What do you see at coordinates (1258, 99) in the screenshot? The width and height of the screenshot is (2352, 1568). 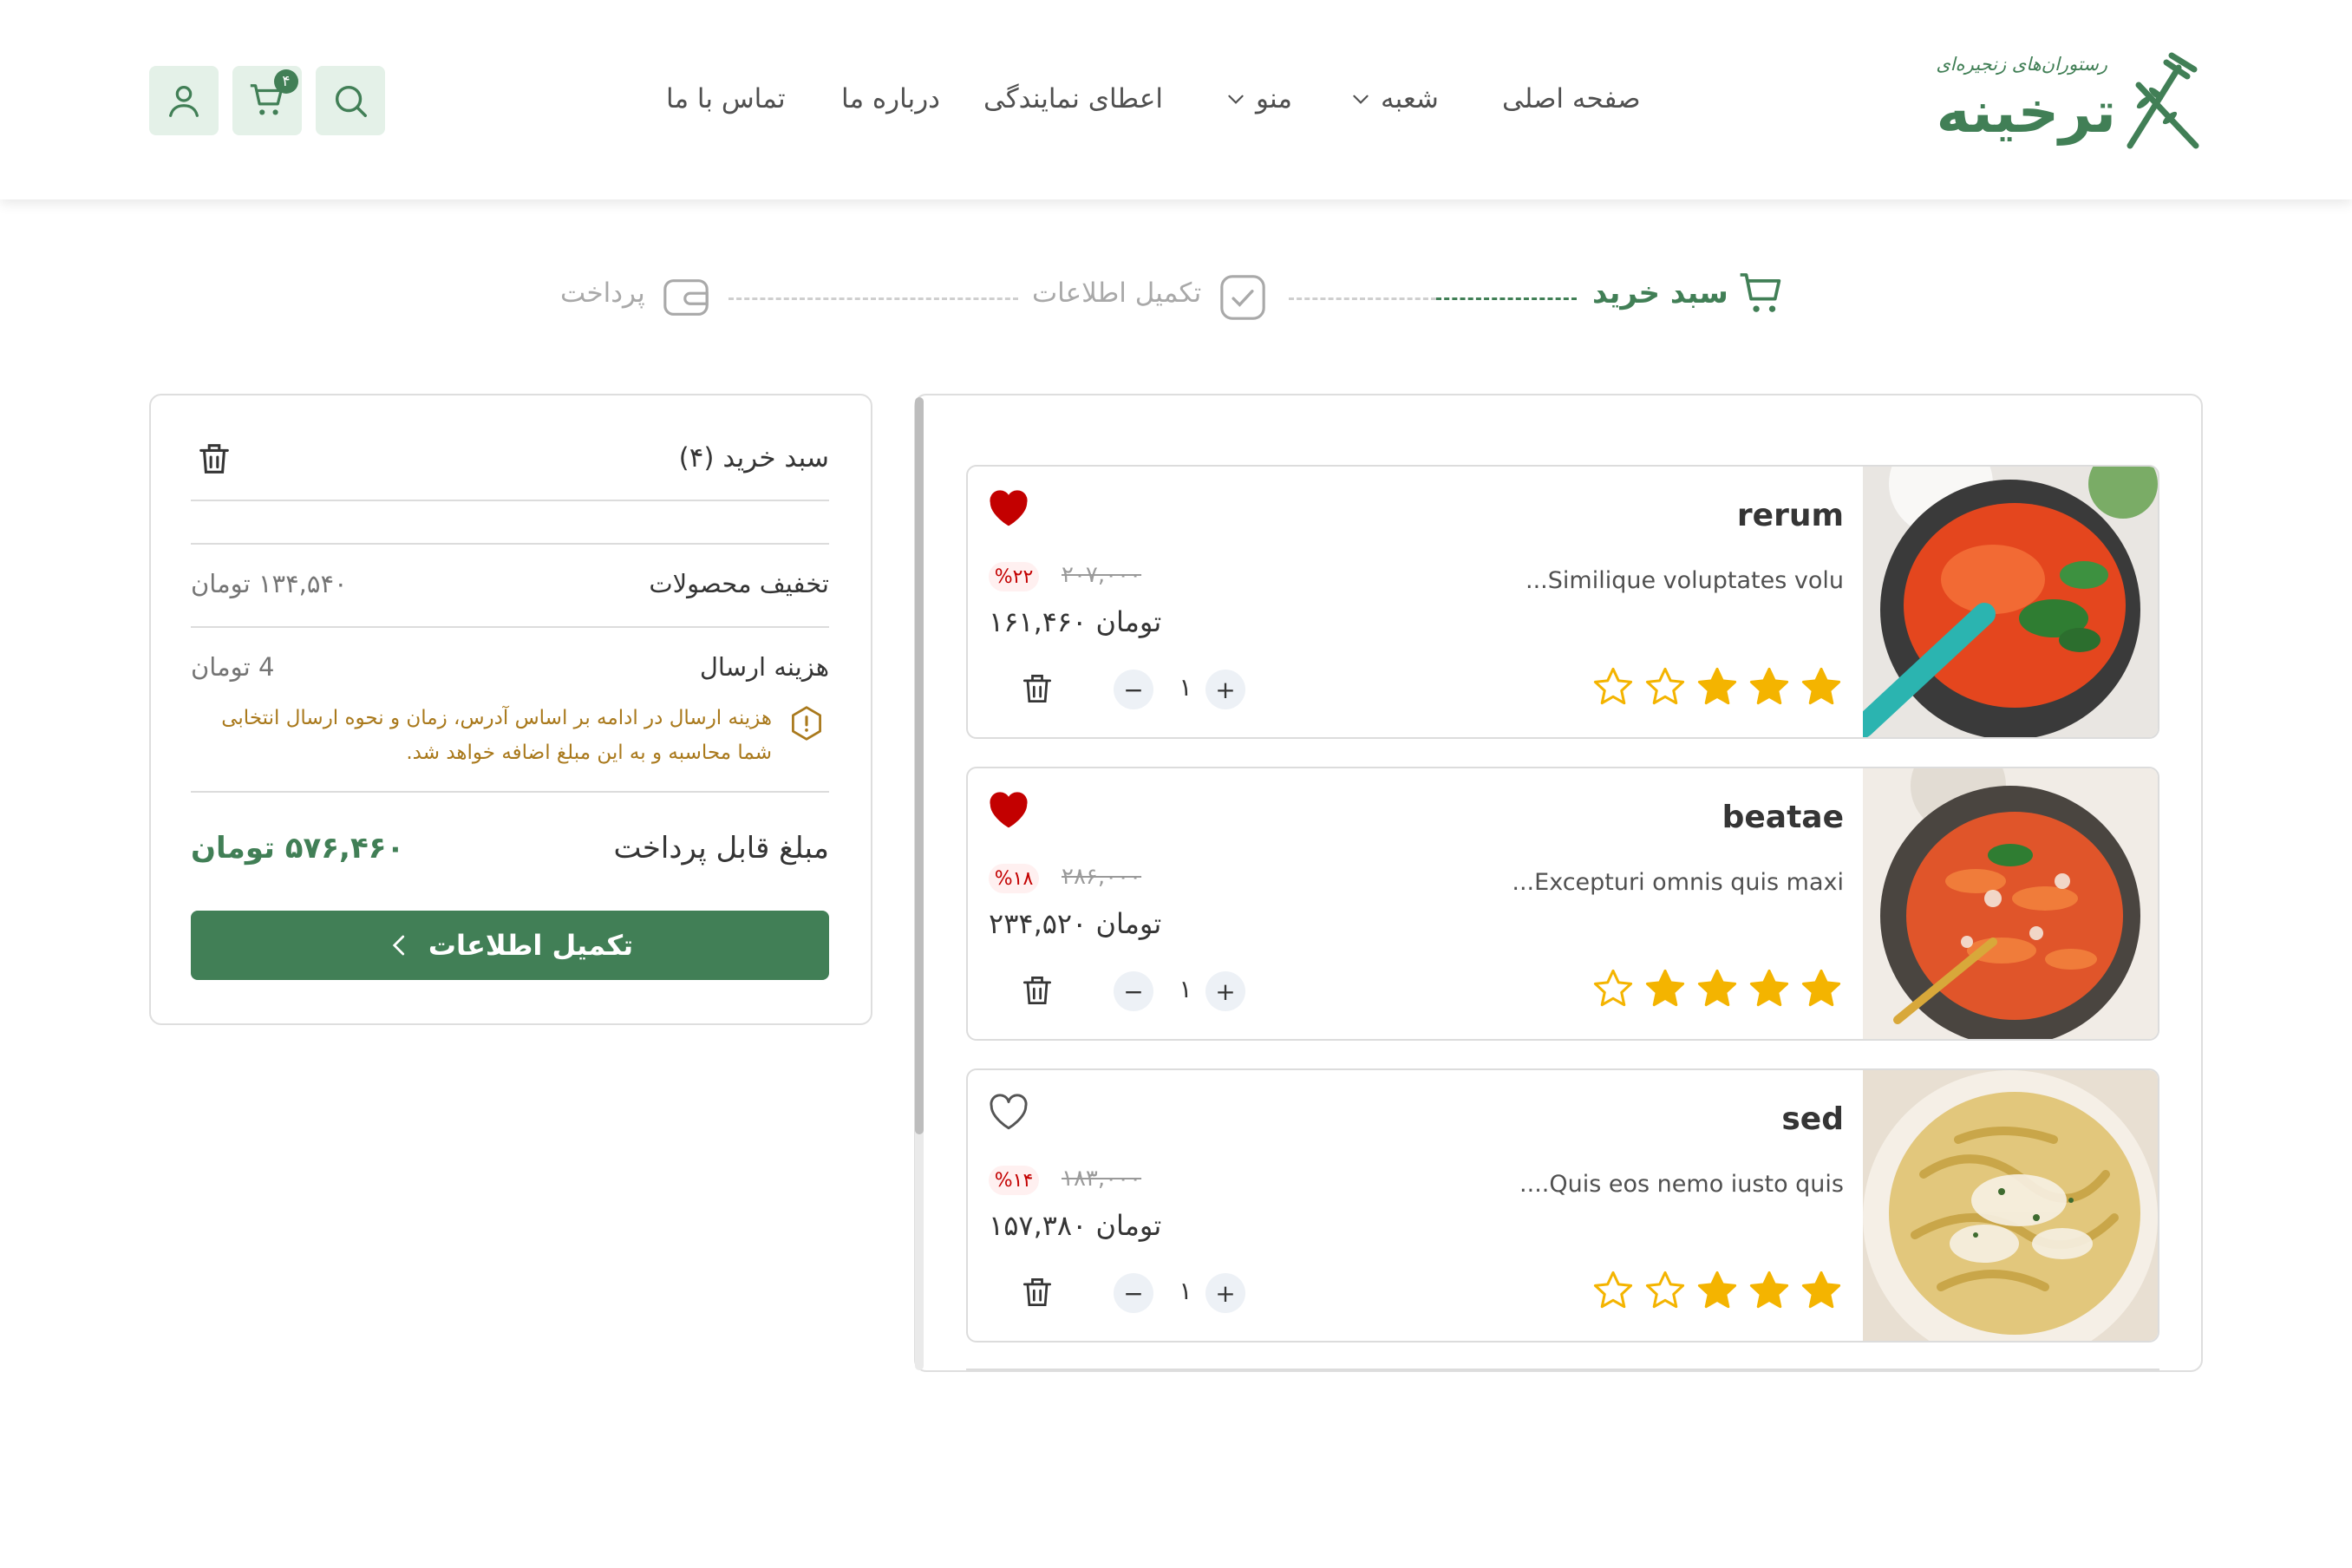 I see `nav-menu: منو` at bounding box center [1258, 99].